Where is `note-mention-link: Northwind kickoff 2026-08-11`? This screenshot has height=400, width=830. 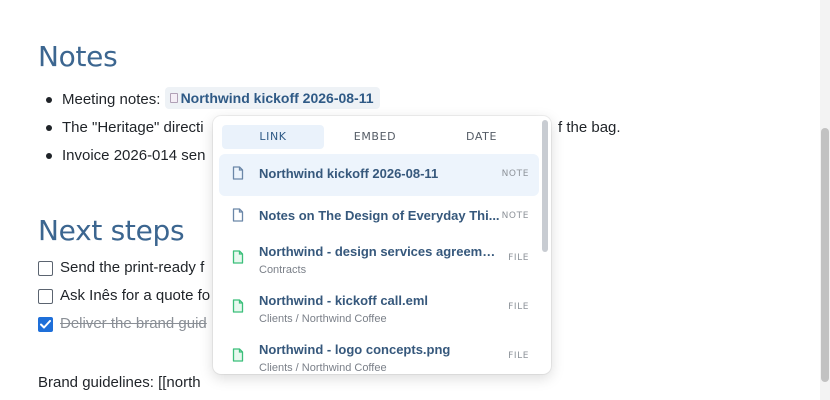 note-mention-link: Northwind kickoff 2026-08-11 is located at coordinates (272, 98).